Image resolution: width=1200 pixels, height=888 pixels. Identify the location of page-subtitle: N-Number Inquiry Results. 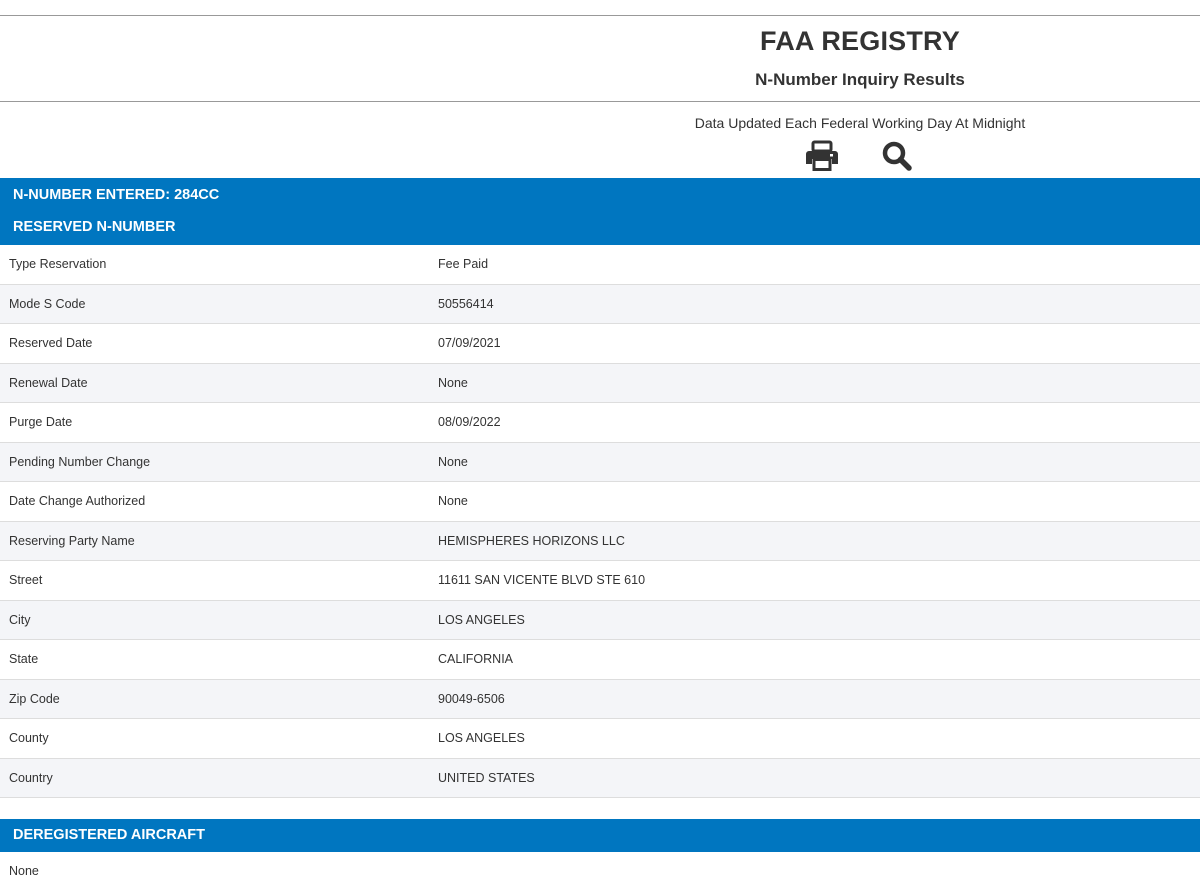
(860, 79).